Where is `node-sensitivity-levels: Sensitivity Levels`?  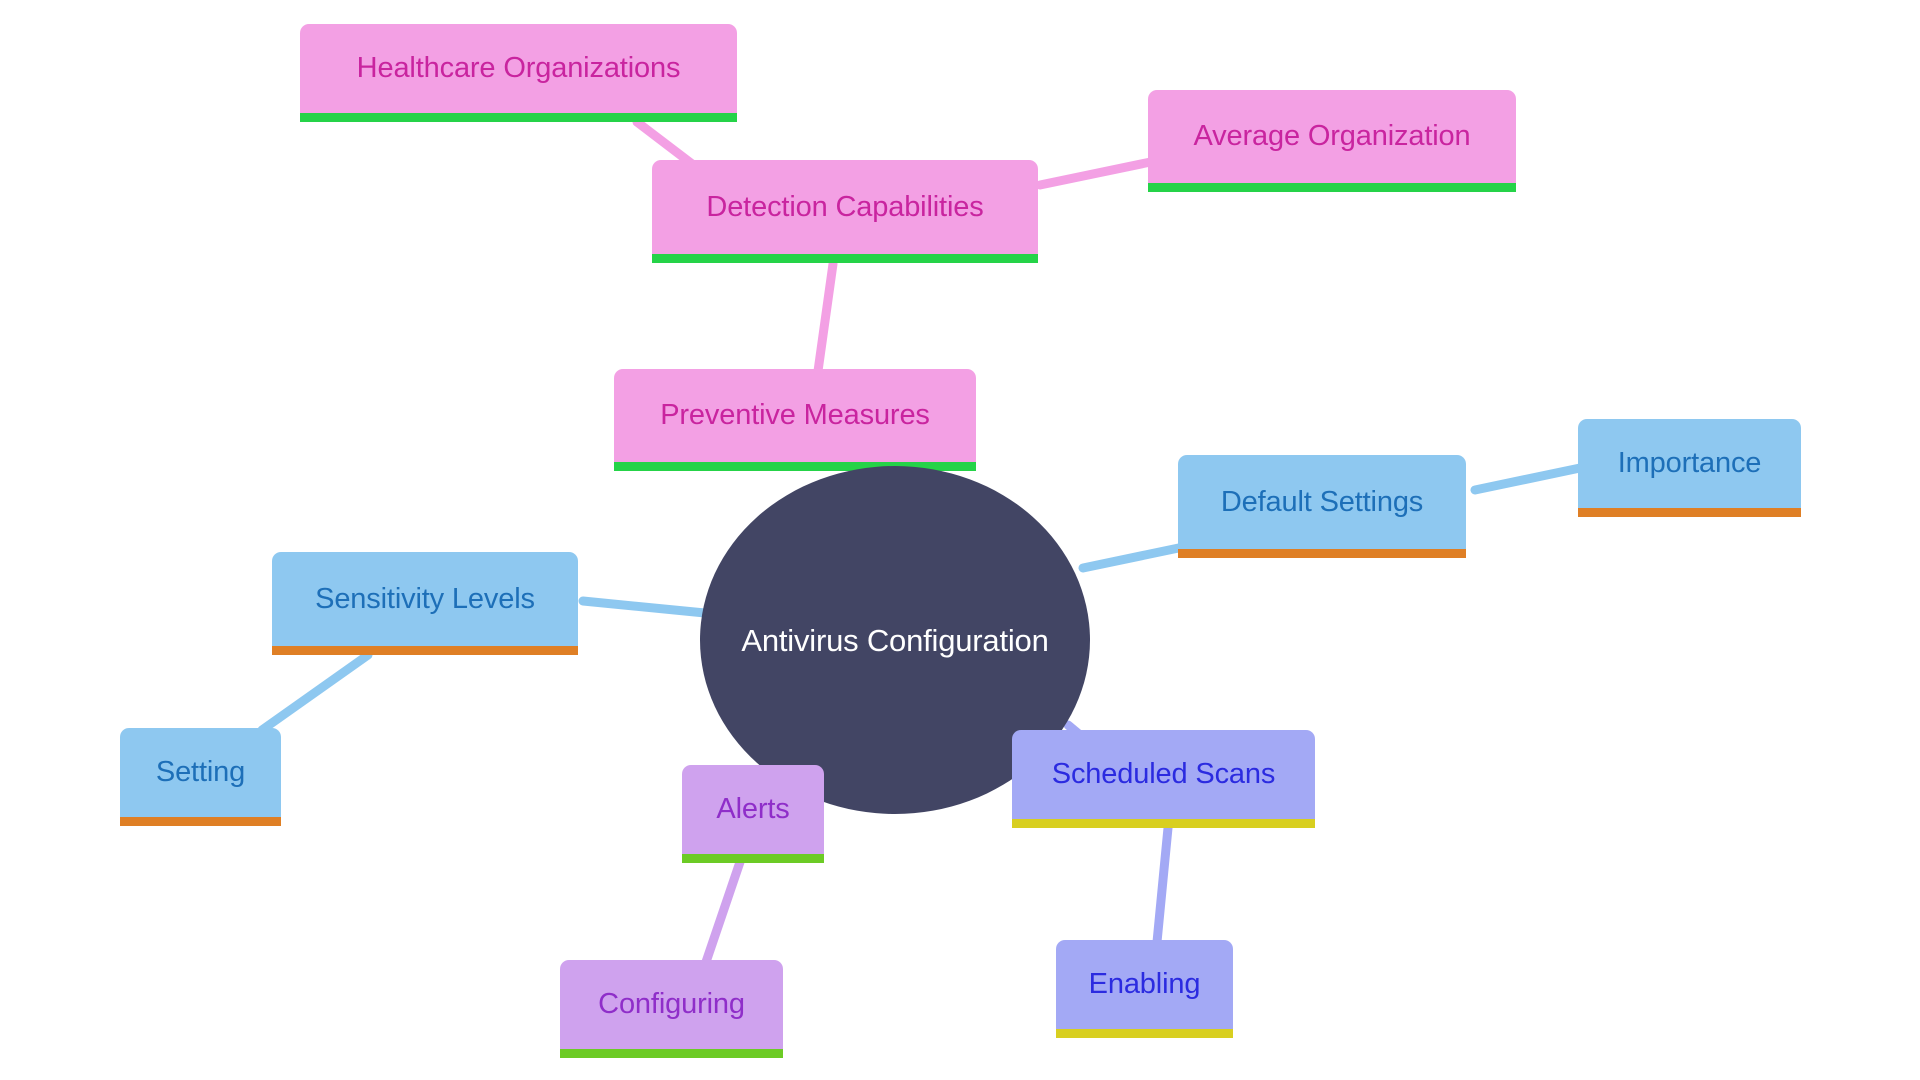
node-sensitivity-levels: Sensitivity Levels is located at coordinates (425, 603).